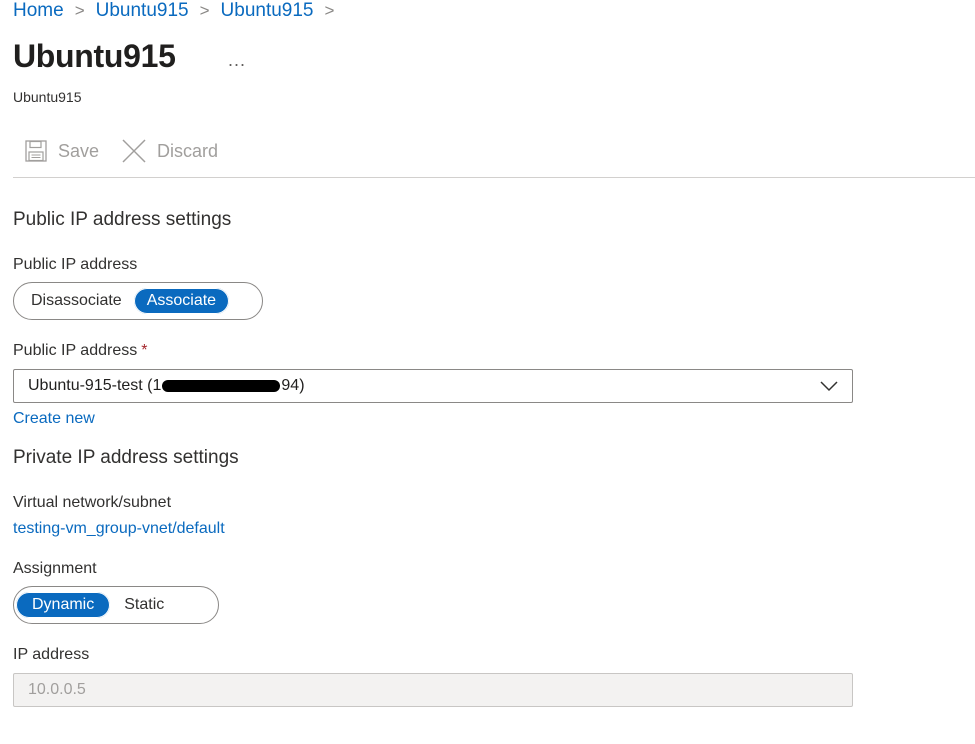  I want to click on public-ip-dropdown-value-suffix: 94), so click(293, 385).